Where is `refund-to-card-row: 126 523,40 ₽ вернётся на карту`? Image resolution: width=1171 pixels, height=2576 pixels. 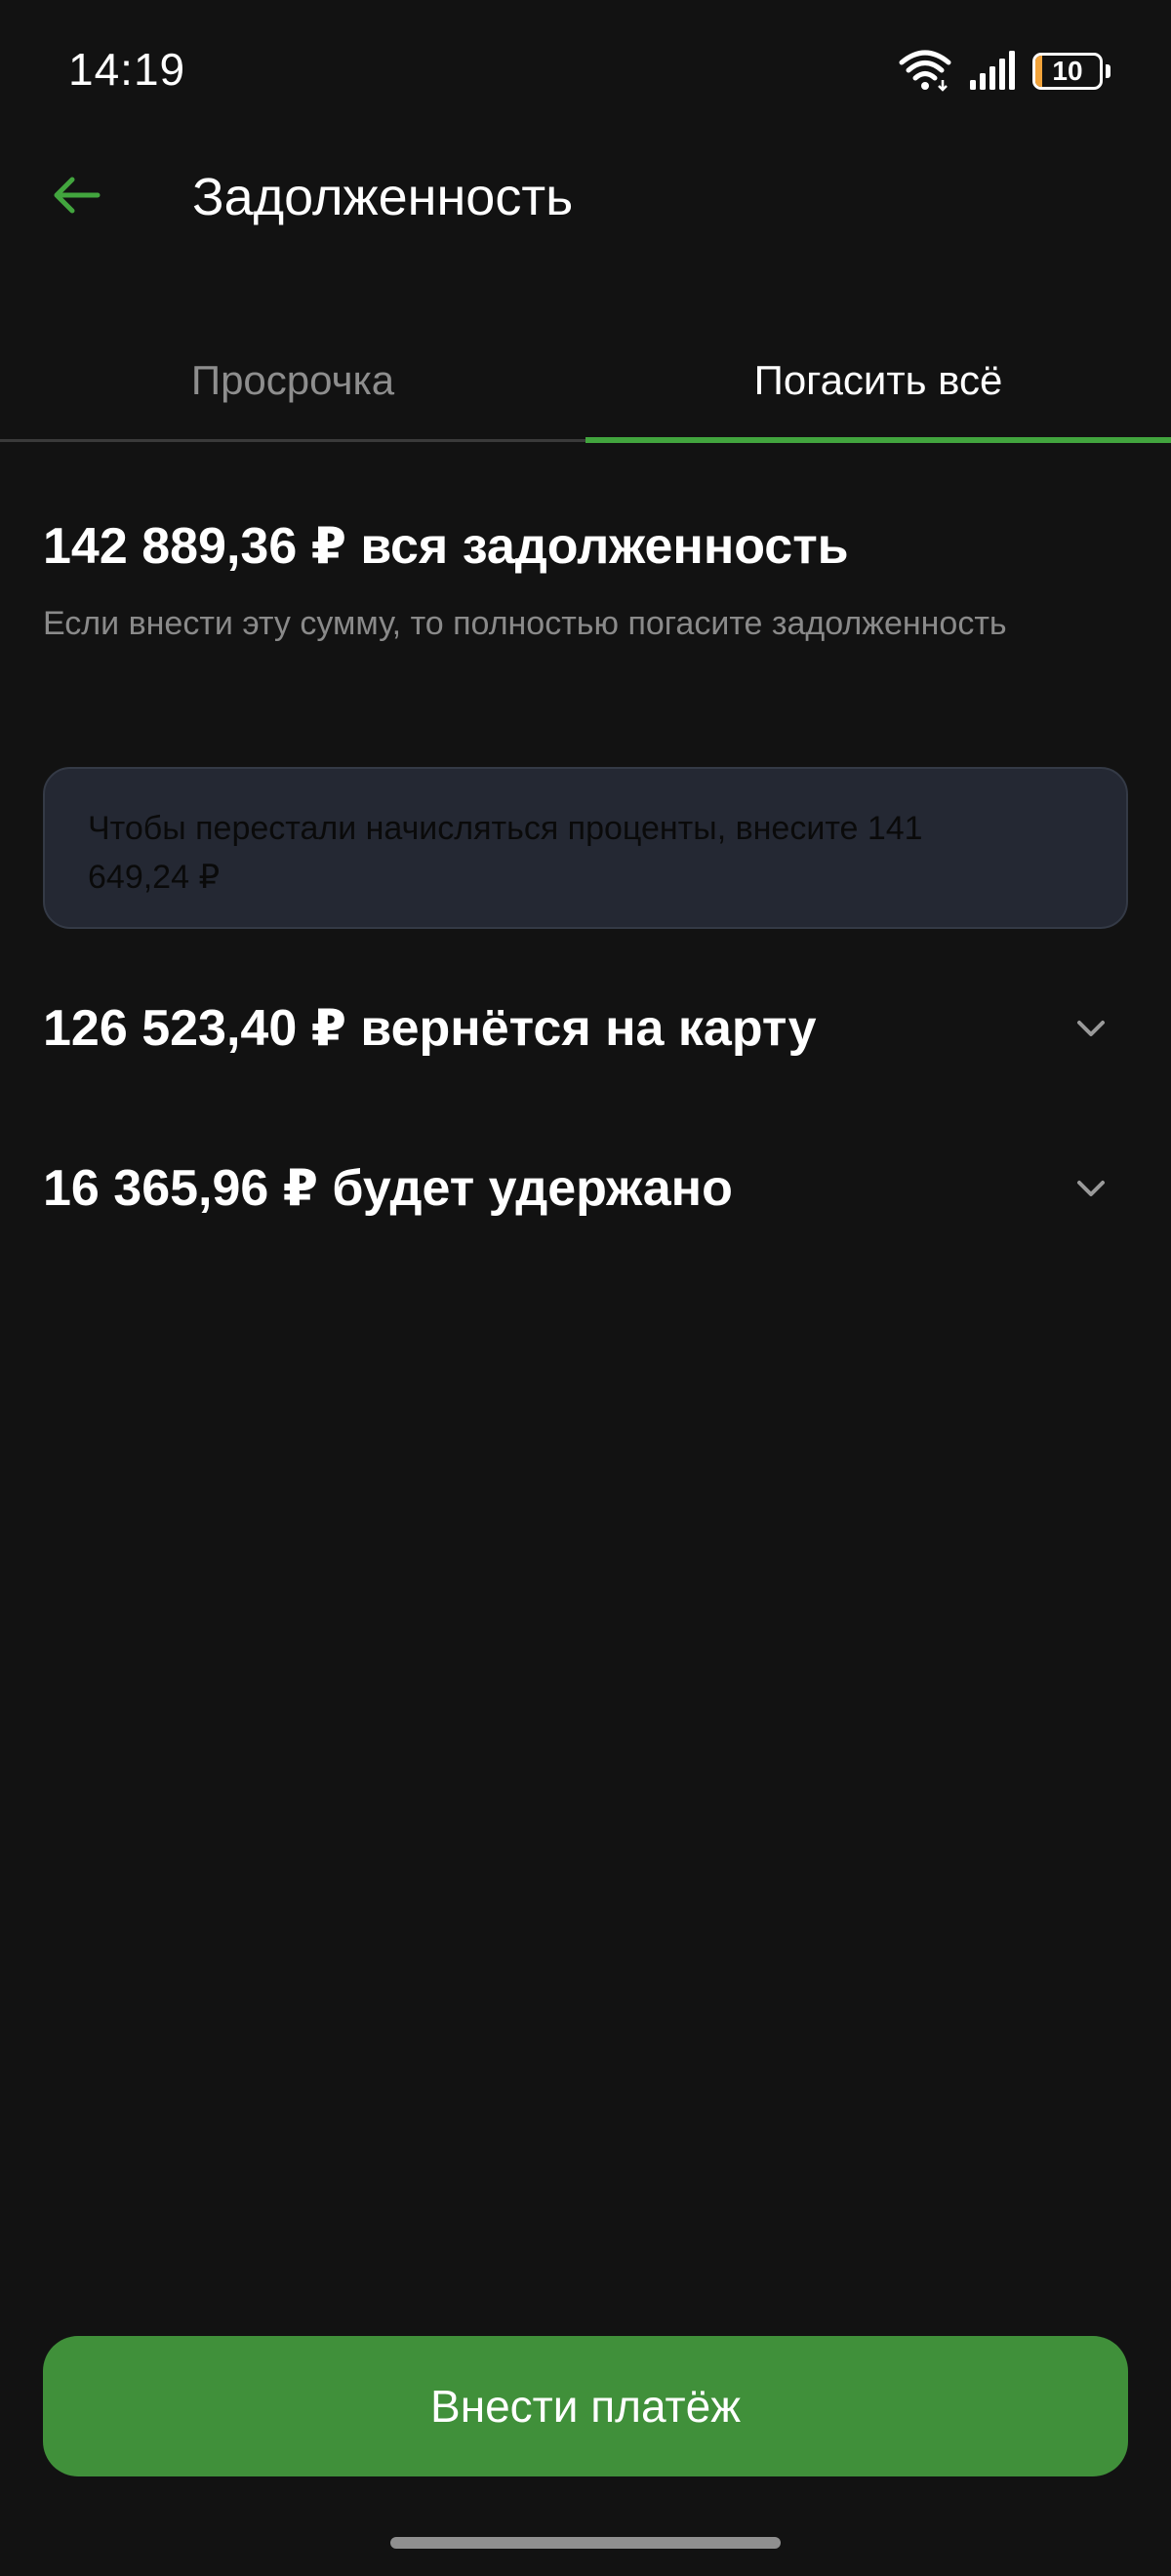 refund-to-card-row: 126 523,40 ₽ вернётся на карту is located at coordinates (585, 1028).